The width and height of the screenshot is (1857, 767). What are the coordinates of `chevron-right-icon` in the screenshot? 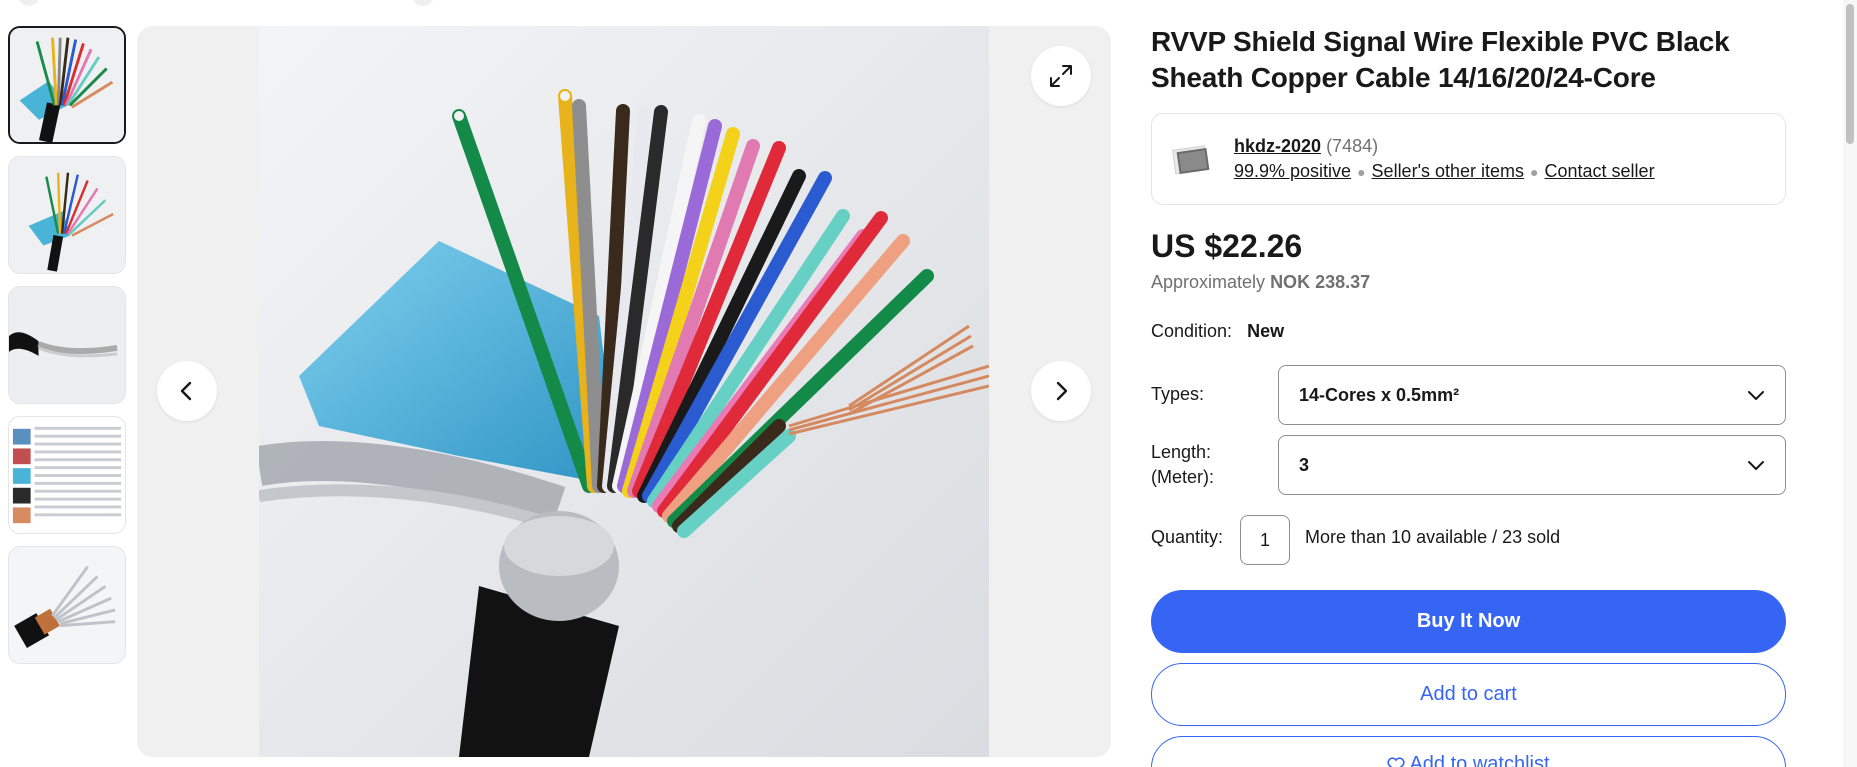 It's located at (1062, 391).